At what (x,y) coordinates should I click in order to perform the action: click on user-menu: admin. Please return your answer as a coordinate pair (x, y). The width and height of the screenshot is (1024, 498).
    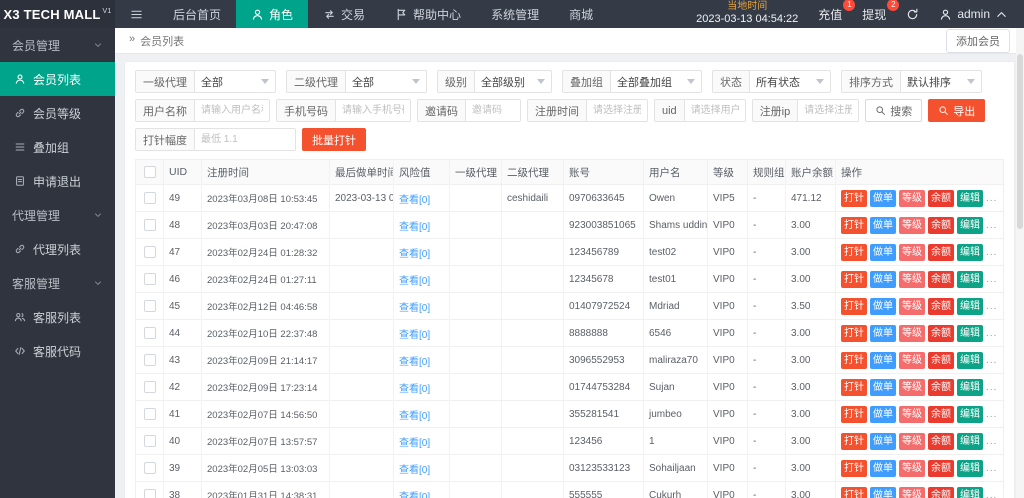
    Looking at the image, I should click on (973, 14).